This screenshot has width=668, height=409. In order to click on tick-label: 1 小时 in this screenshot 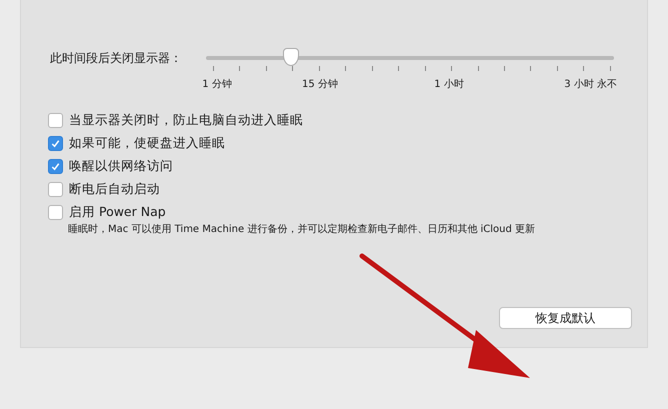, I will do `click(449, 84)`.